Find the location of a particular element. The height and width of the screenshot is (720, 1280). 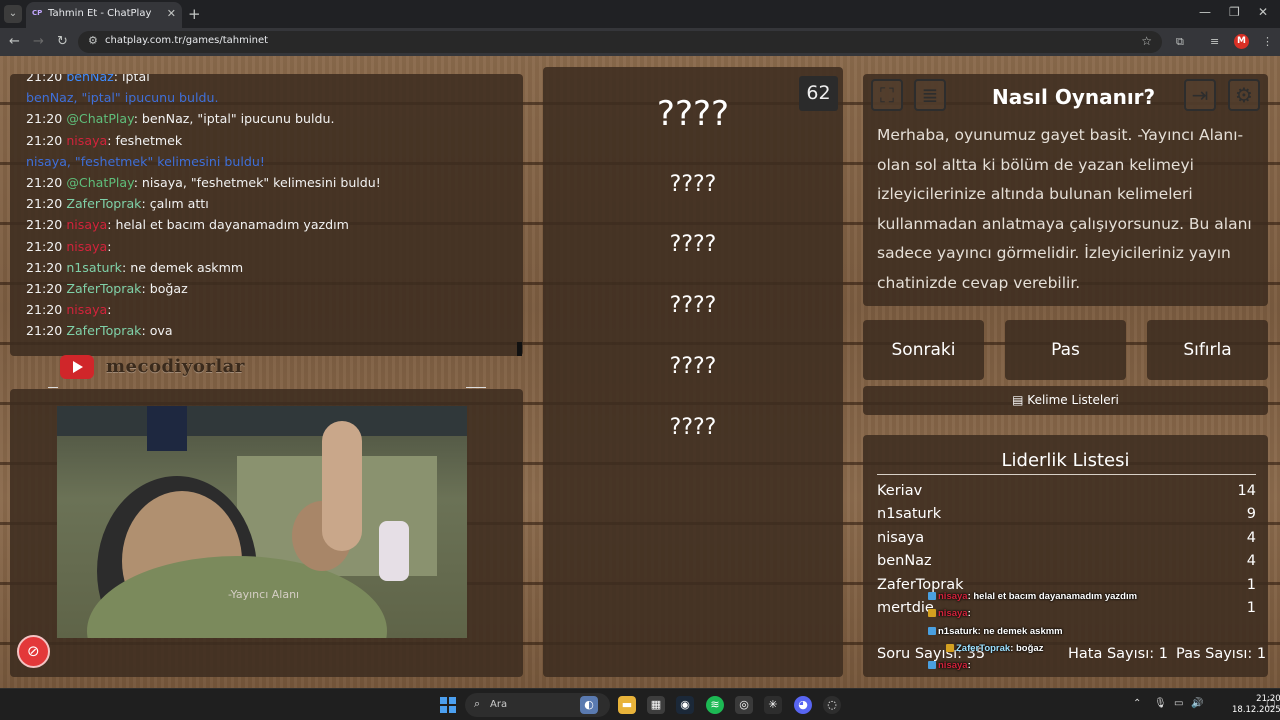

player-score: 14 is located at coordinates (1246, 491).